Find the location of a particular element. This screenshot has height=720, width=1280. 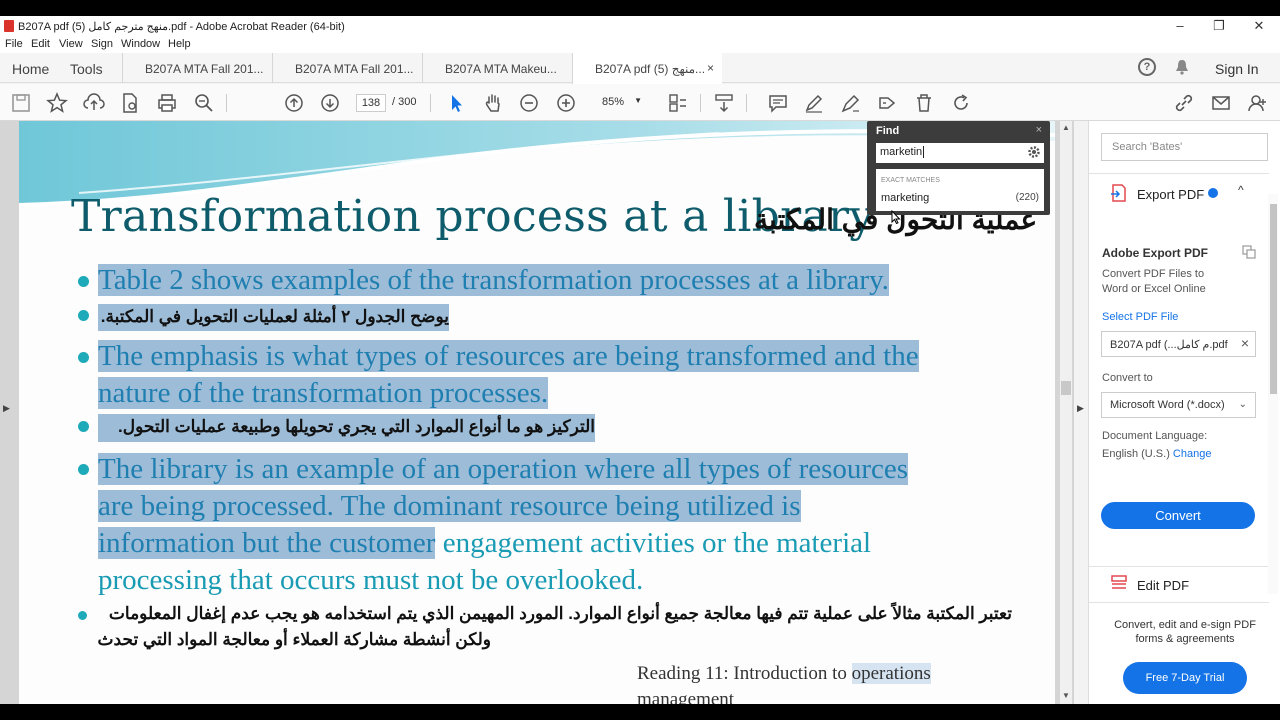

print-icon is located at coordinates (167, 103).